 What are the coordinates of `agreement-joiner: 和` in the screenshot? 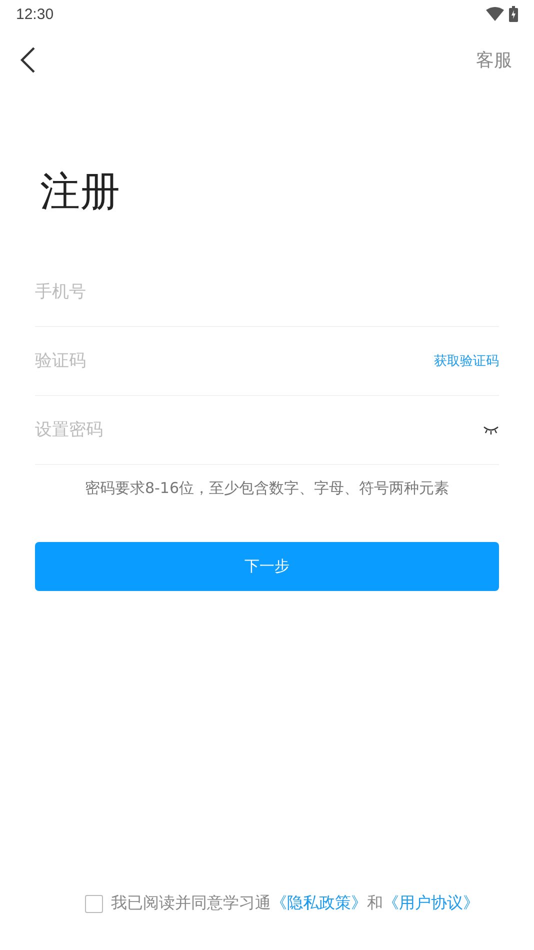 It's located at (375, 903).